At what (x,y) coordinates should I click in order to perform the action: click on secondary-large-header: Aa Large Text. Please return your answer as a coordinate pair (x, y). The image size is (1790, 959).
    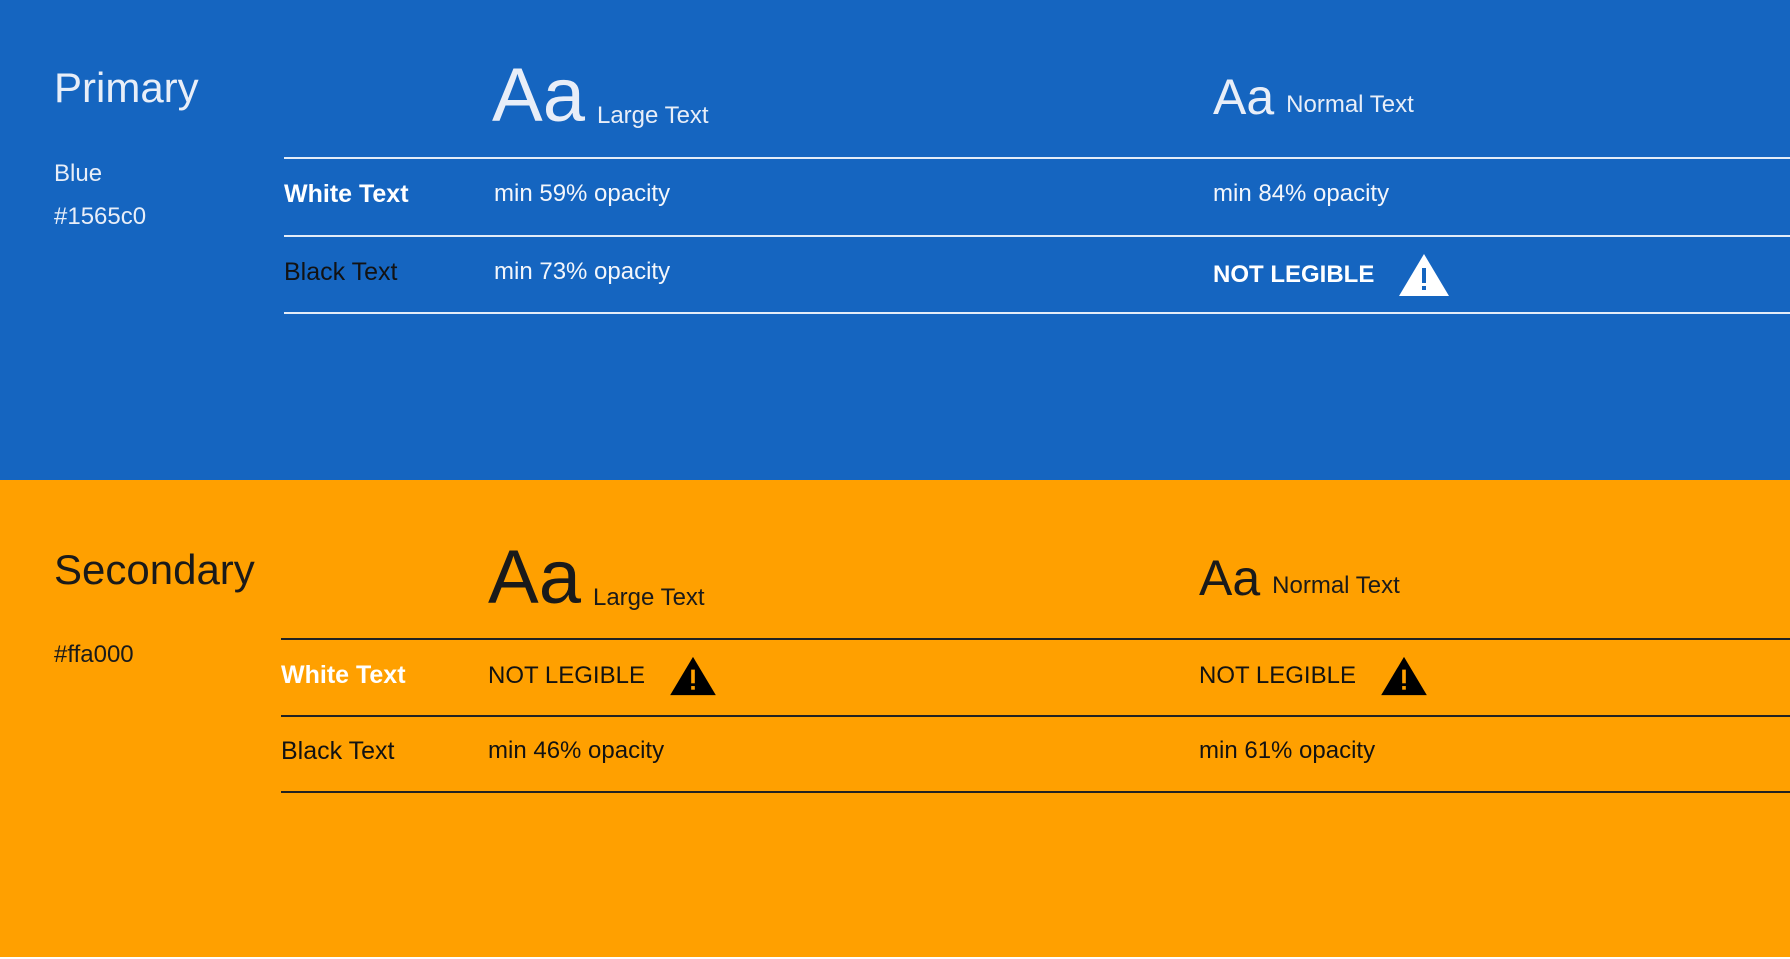
    Looking at the image, I should click on (596, 578).